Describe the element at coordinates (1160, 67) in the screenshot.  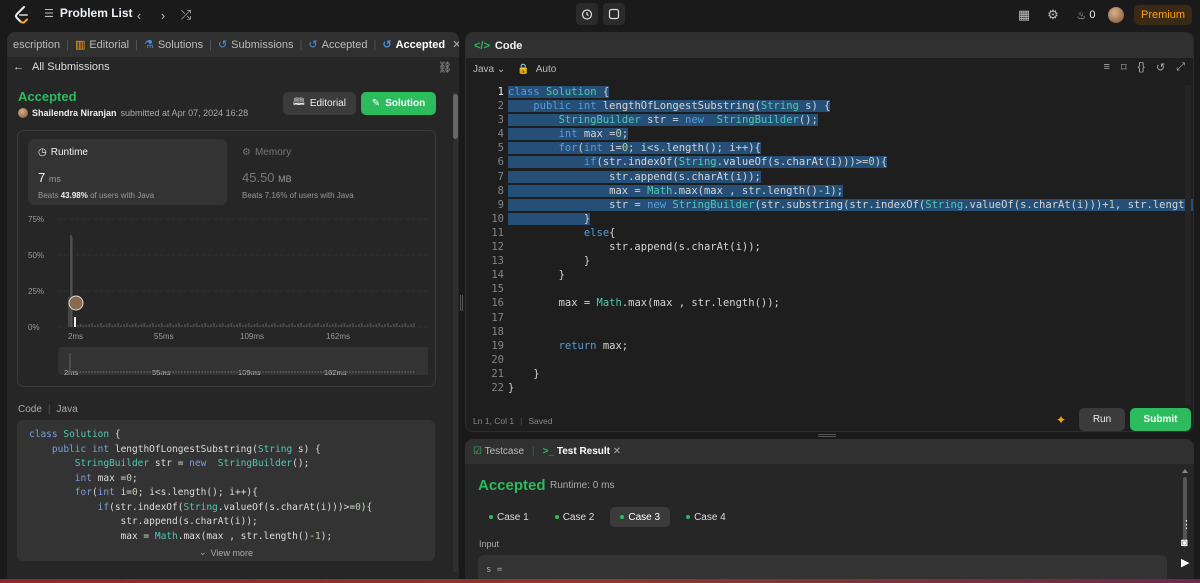
I see `reset-icon: ↺` at that location.